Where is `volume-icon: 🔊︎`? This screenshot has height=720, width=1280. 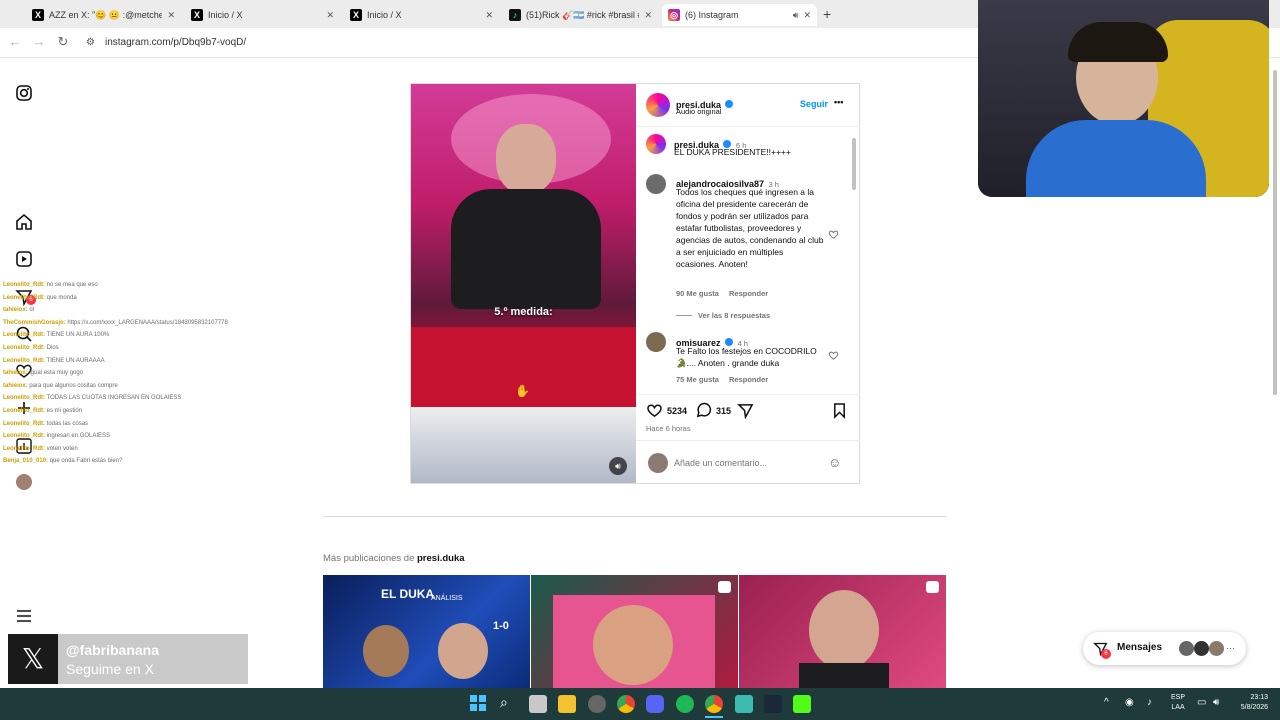 volume-icon: 🔊︎ is located at coordinates (1216, 702).